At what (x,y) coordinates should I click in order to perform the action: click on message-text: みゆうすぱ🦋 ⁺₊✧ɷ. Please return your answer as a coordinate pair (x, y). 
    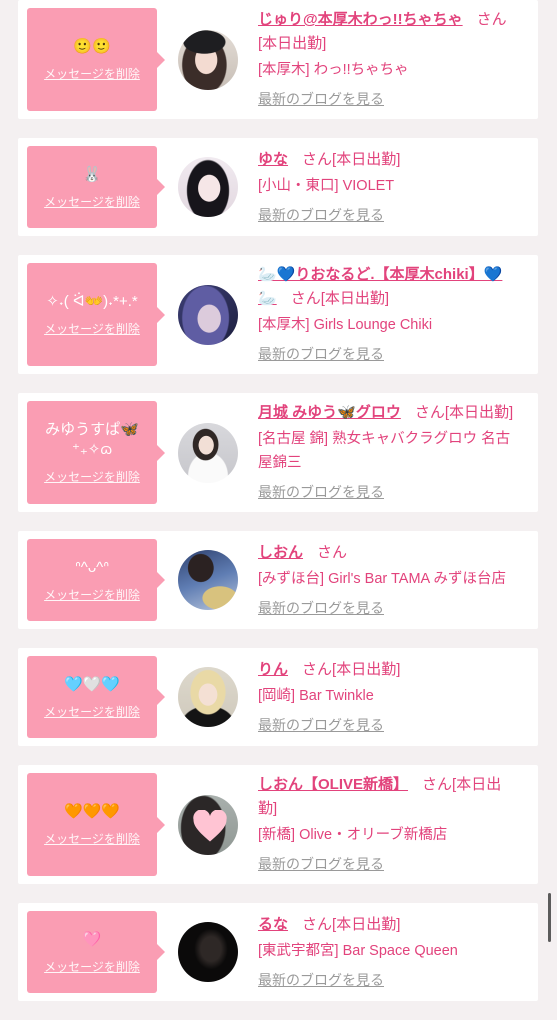
    Looking at the image, I should click on (92, 439).